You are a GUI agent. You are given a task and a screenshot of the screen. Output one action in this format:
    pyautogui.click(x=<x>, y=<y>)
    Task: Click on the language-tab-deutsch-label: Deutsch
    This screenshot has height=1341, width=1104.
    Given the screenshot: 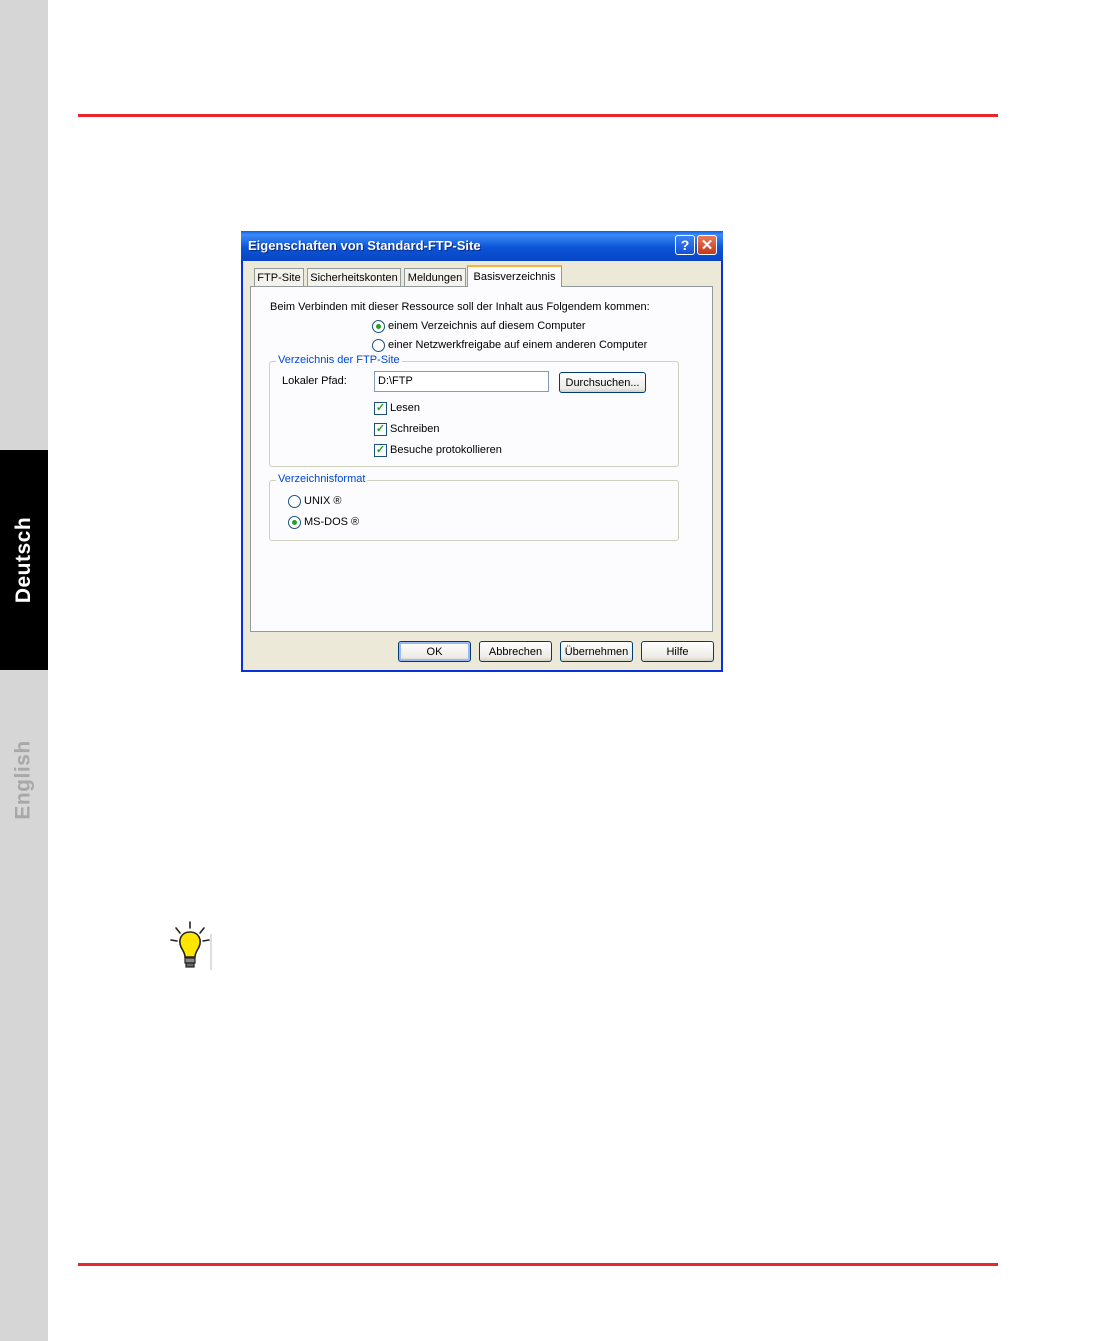 What is the action you would take?
    pyautogui.click(x=24, y=560)
    